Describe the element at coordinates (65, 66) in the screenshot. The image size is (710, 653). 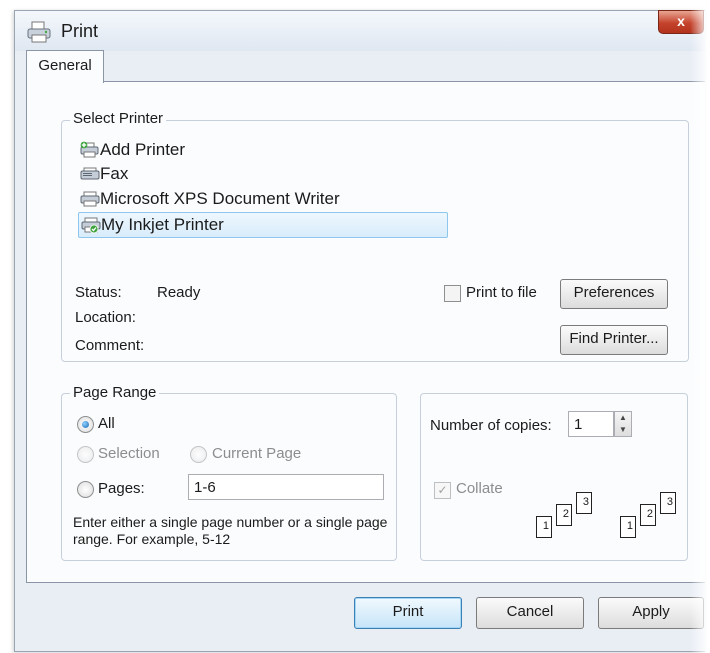
I see `tab-general: General` at that location.